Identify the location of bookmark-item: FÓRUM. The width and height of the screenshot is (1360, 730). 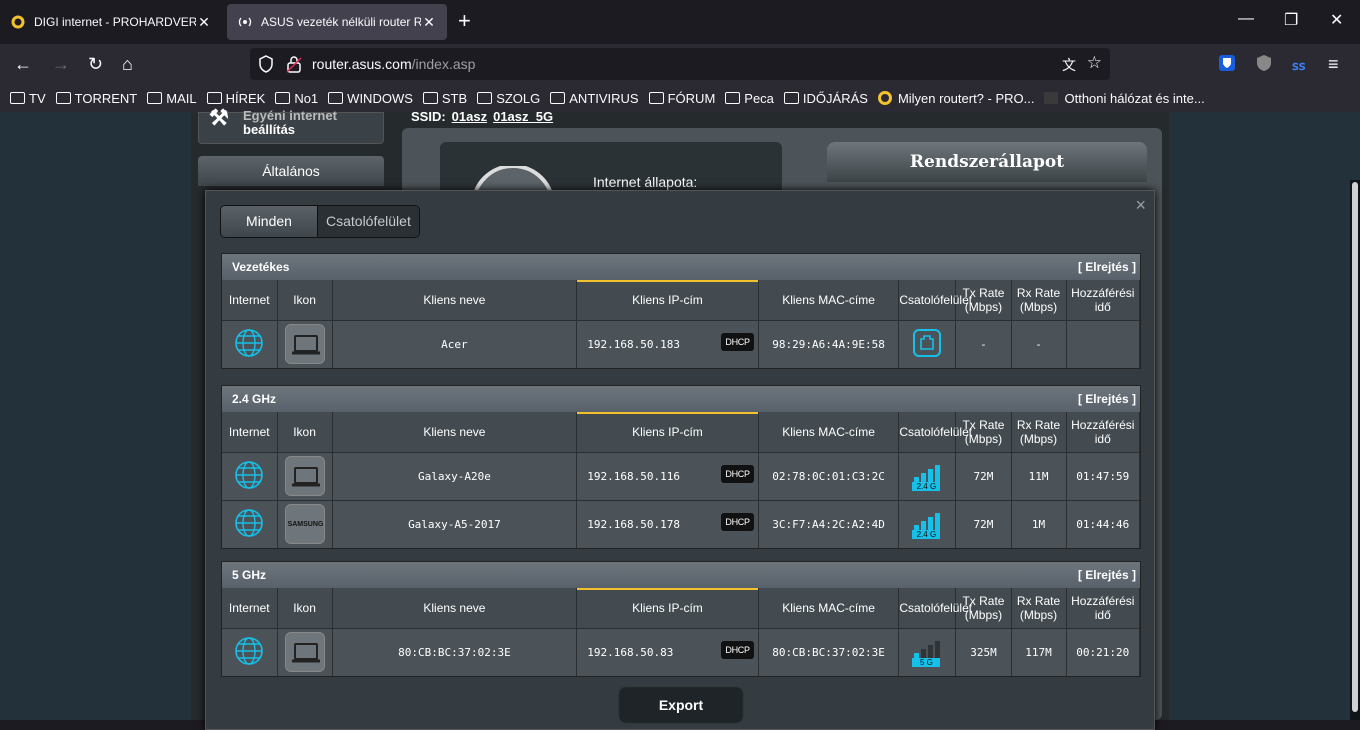
(681, 98).